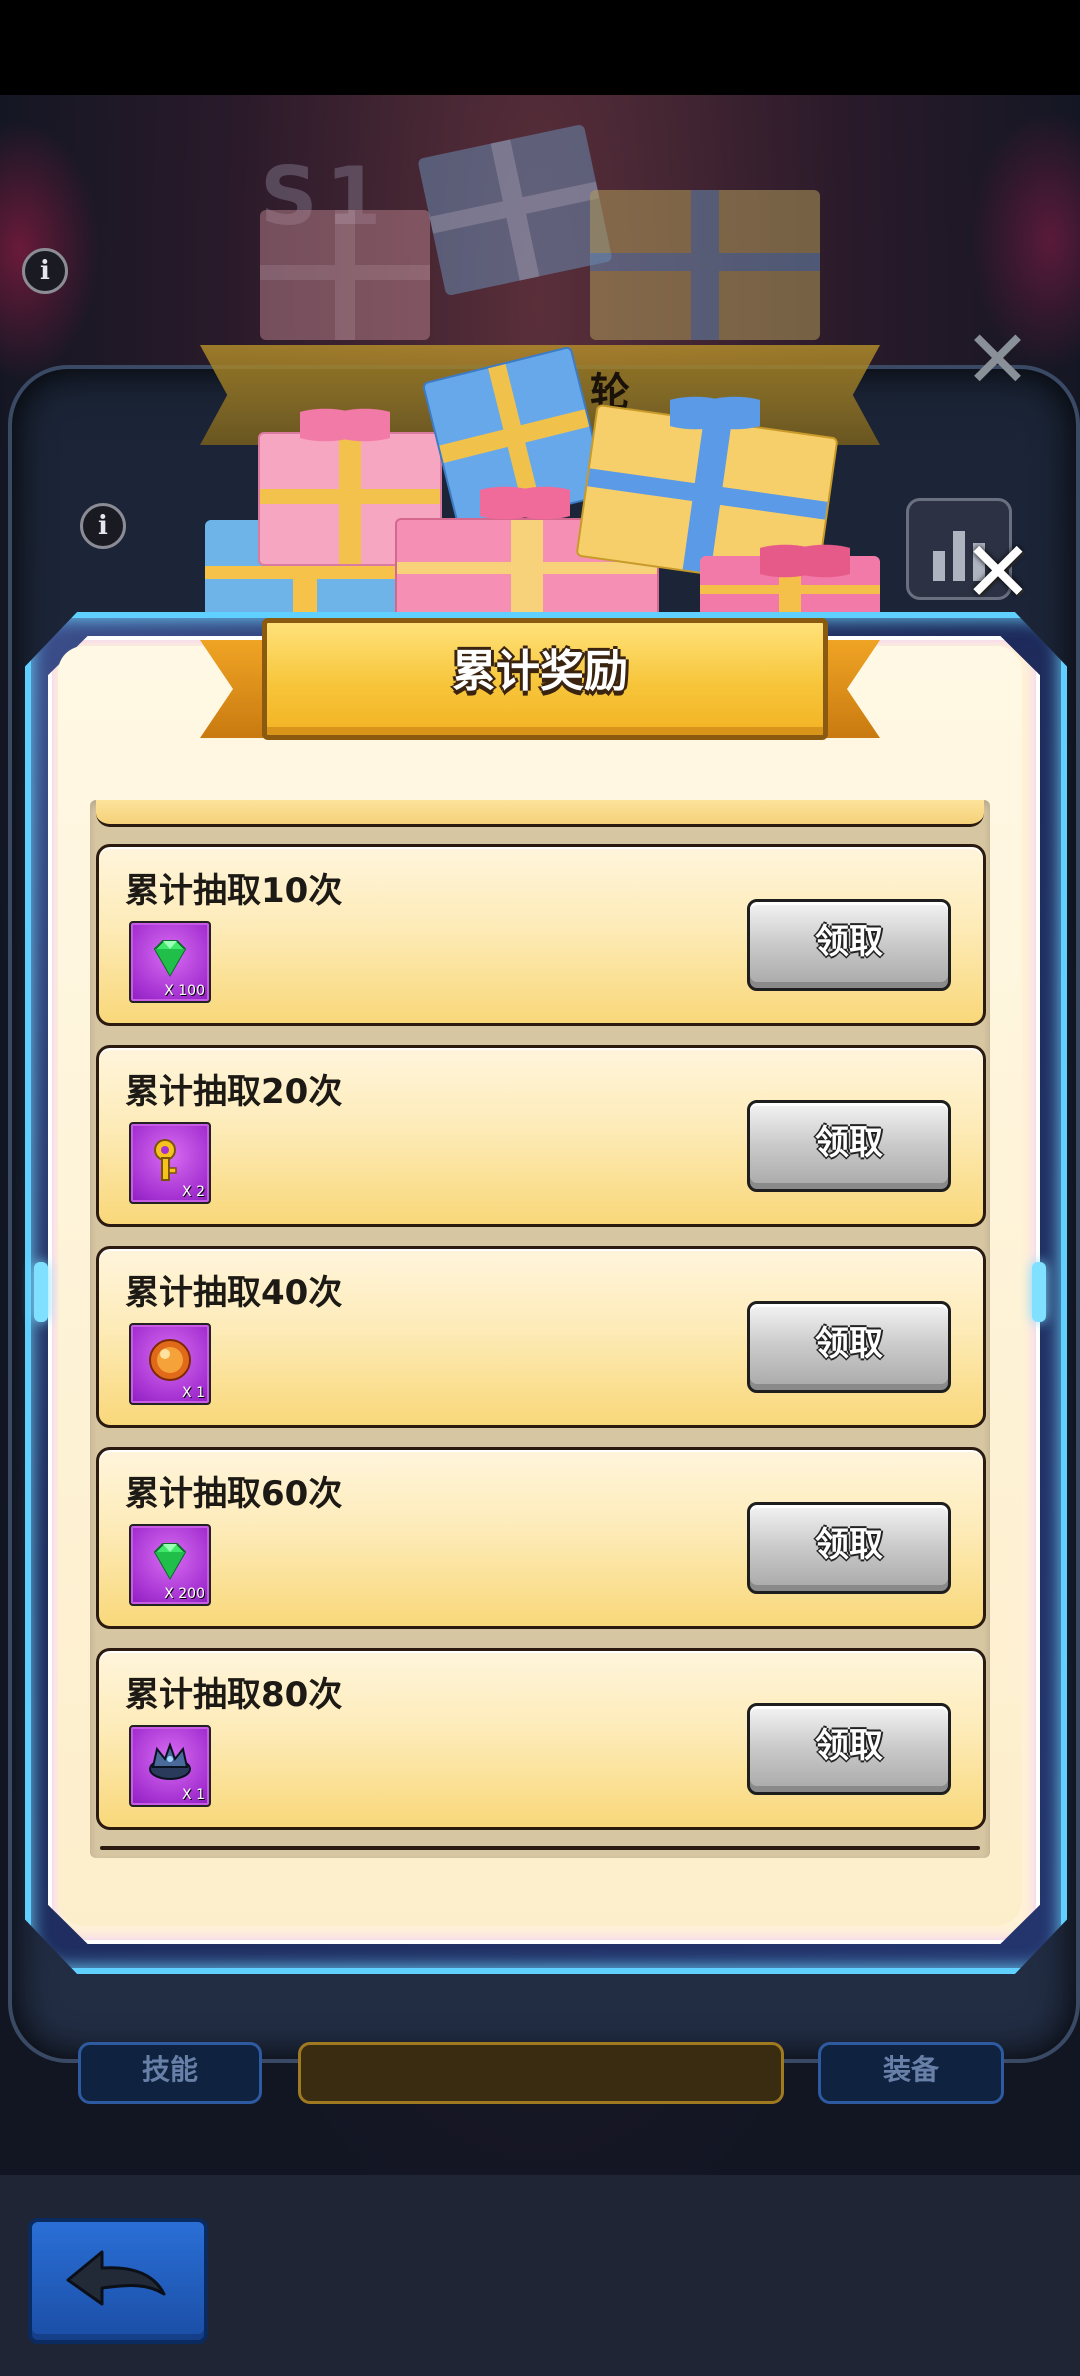  I want to click on reward-row-title: 累计抽取20次, so click(234, 1092).